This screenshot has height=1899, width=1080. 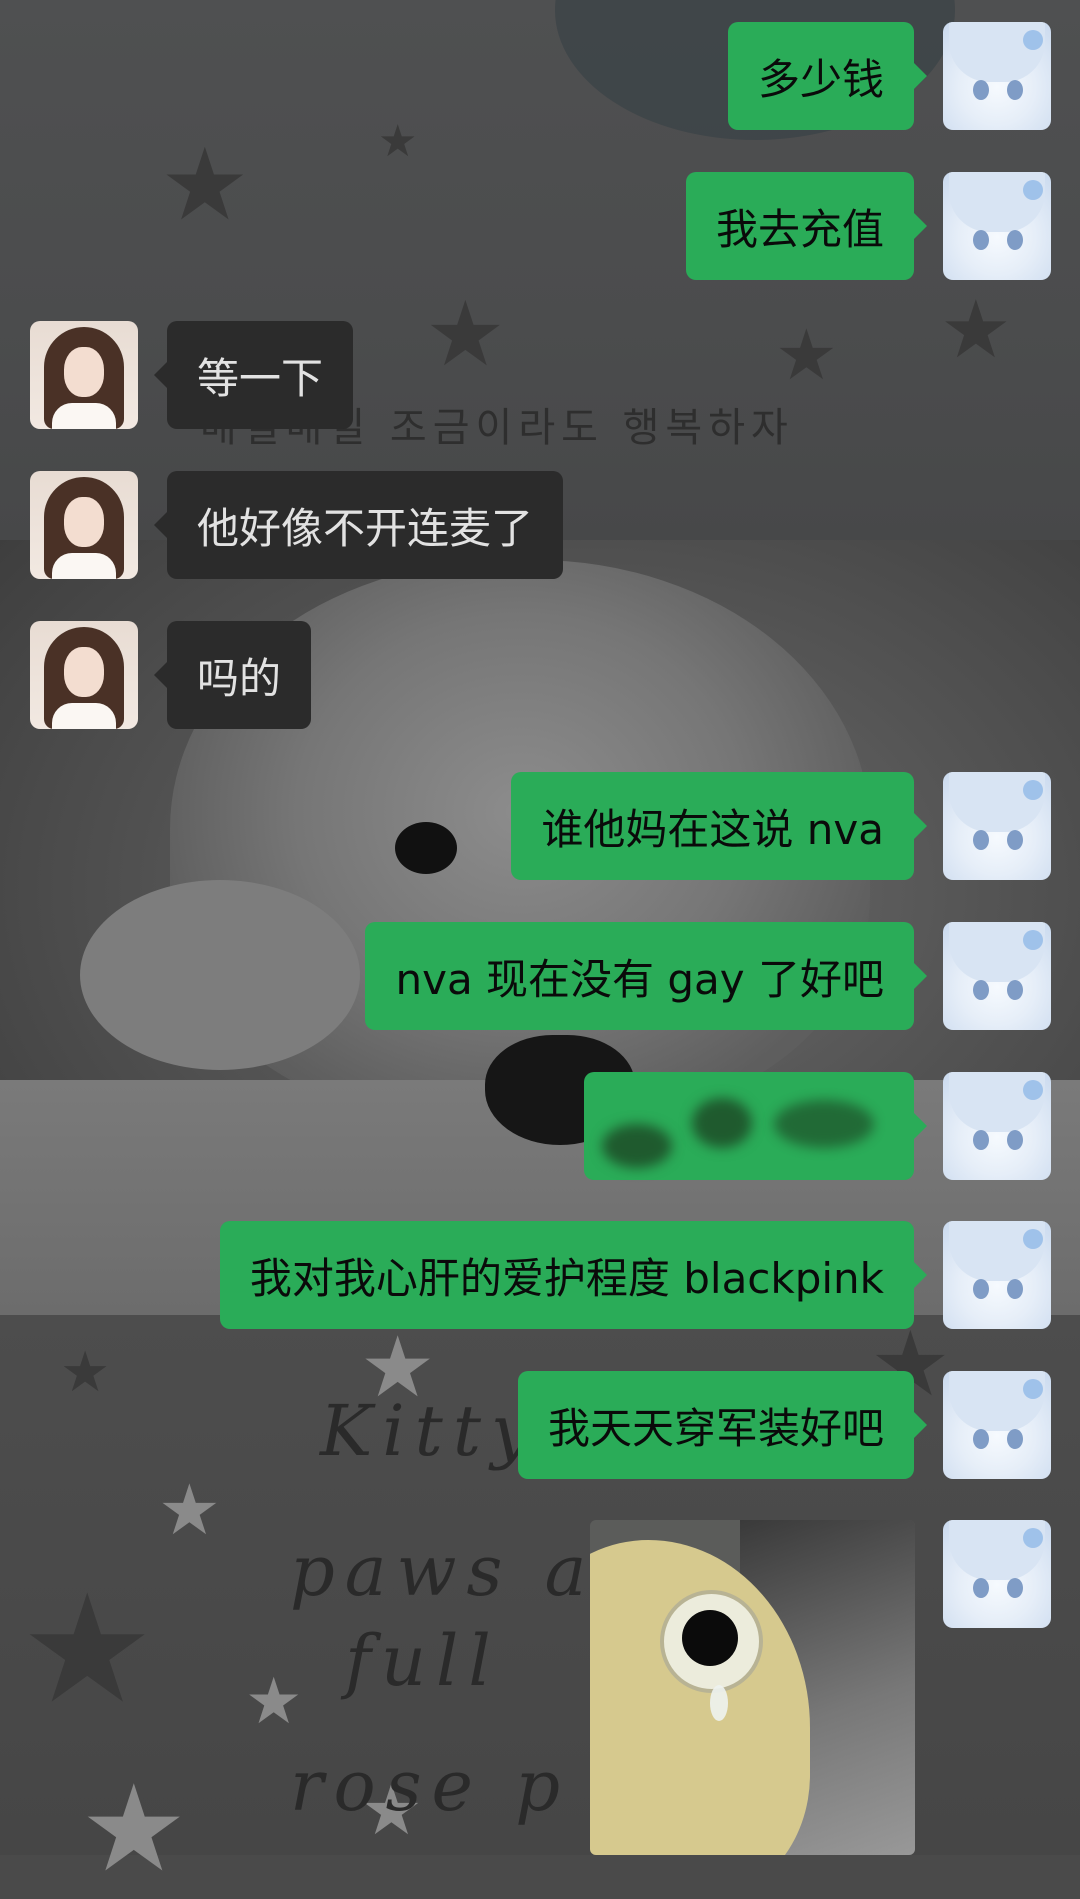 What do you see at coordinates (639, 979) in the screenshot?
I see `message-text: nva 现在没有 gay 了好吧` at bounding box center [639, 979].